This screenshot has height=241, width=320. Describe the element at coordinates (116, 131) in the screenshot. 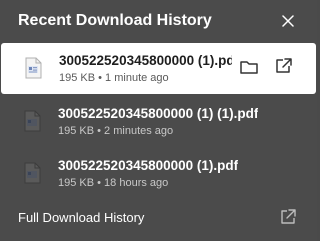

I see `download-file-meta: 195 KB • 2 minutes ago` at that location.